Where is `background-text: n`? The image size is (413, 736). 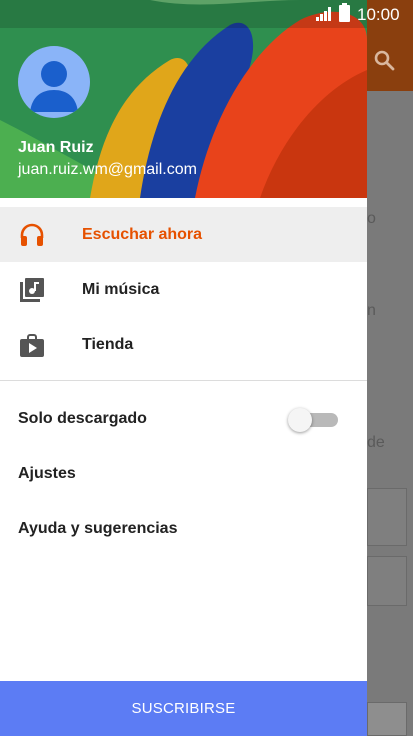 background-text: n is located at coordinates (371, 310).